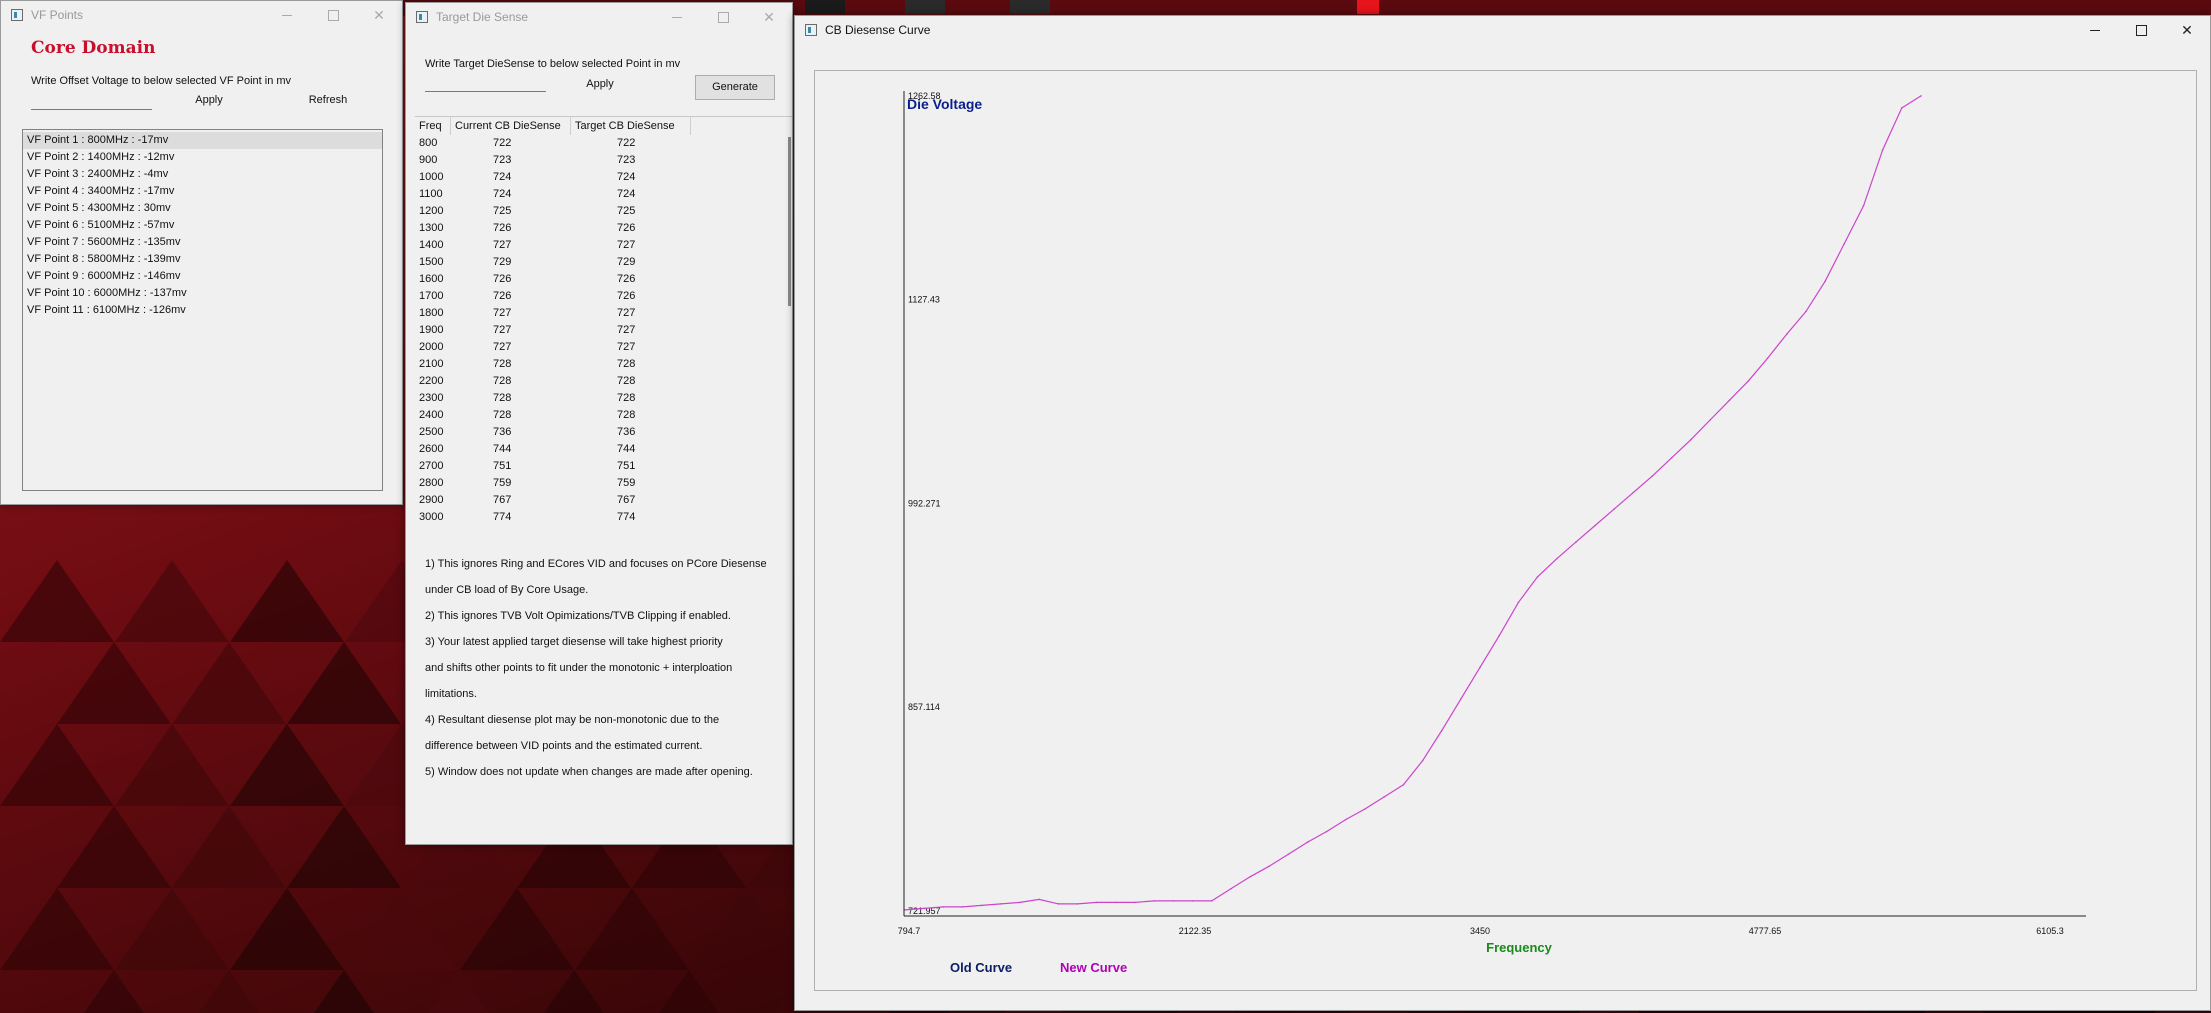 Image resolution: width=2211 pixels, height=1013 pixels. I want to click on table-row: 2800 759 759, so click(600, 483).